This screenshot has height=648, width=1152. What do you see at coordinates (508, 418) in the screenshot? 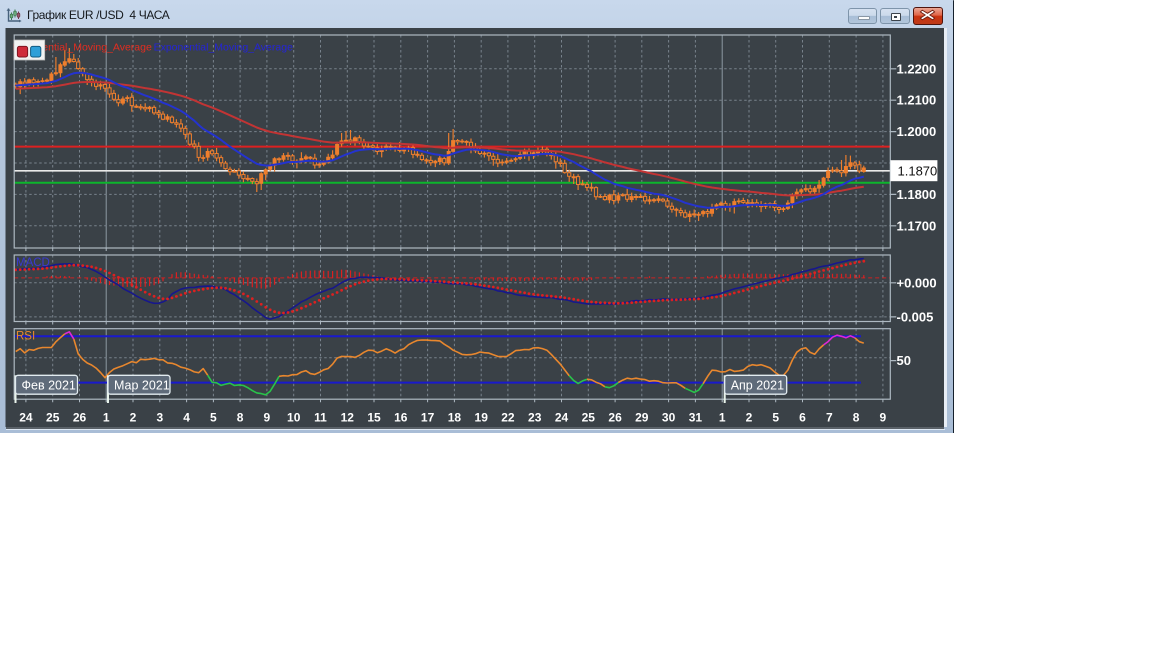
I see `svg-text: 22` at bounding box center [508, 418].